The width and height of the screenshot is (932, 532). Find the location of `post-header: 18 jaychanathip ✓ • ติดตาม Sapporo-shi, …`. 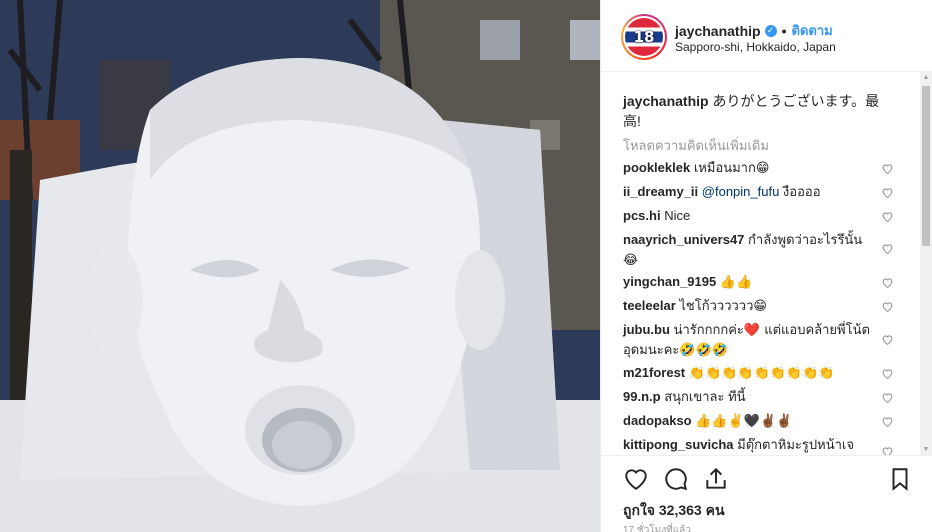

post-header: 18 jaychanathip ✓ • ติดตาม Sapporo-shi, … is located at coordinates (766, 36).